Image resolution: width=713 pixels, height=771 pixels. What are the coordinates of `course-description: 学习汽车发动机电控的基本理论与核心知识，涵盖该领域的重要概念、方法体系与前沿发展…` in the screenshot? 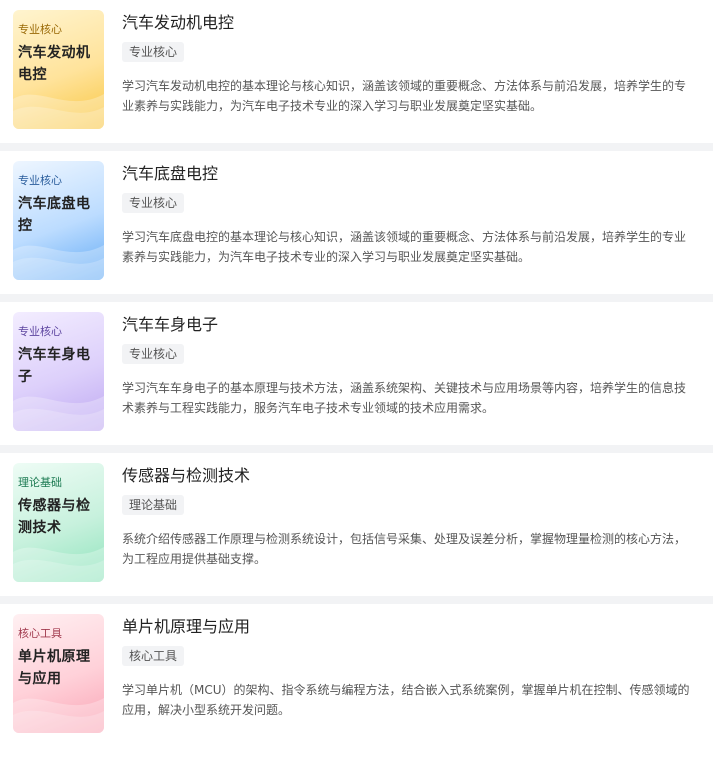 It's located at (404, 96).